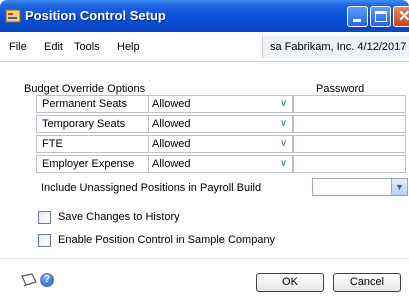 This screenshot has width=409, height=299. I want to click on window-app-icon, so click(13, 16).